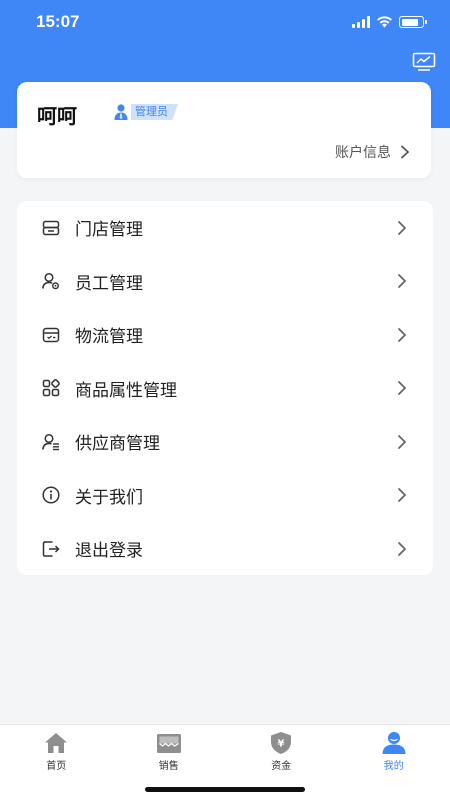  Describe the element at coordinates (58, 21) in the screenshot. I see `status-time: 15:07` at that location.